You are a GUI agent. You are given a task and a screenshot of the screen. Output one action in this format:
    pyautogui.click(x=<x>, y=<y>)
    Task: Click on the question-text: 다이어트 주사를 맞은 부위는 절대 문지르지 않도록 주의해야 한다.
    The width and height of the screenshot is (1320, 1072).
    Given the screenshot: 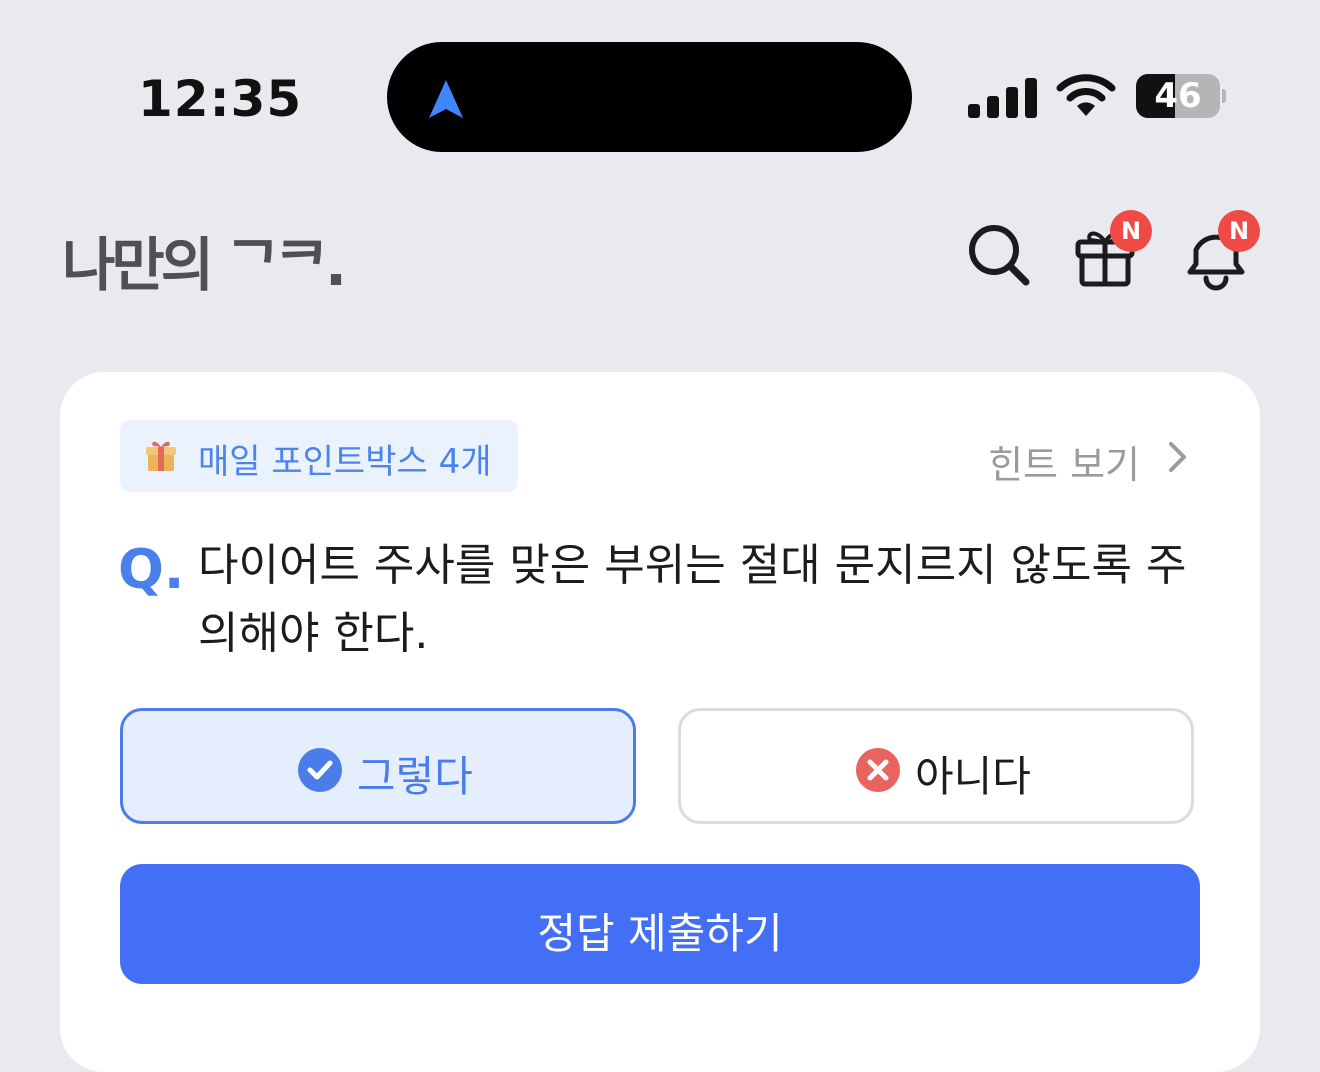 What is the action you would take?
    pyautogui.click(x=692, y=599)
    